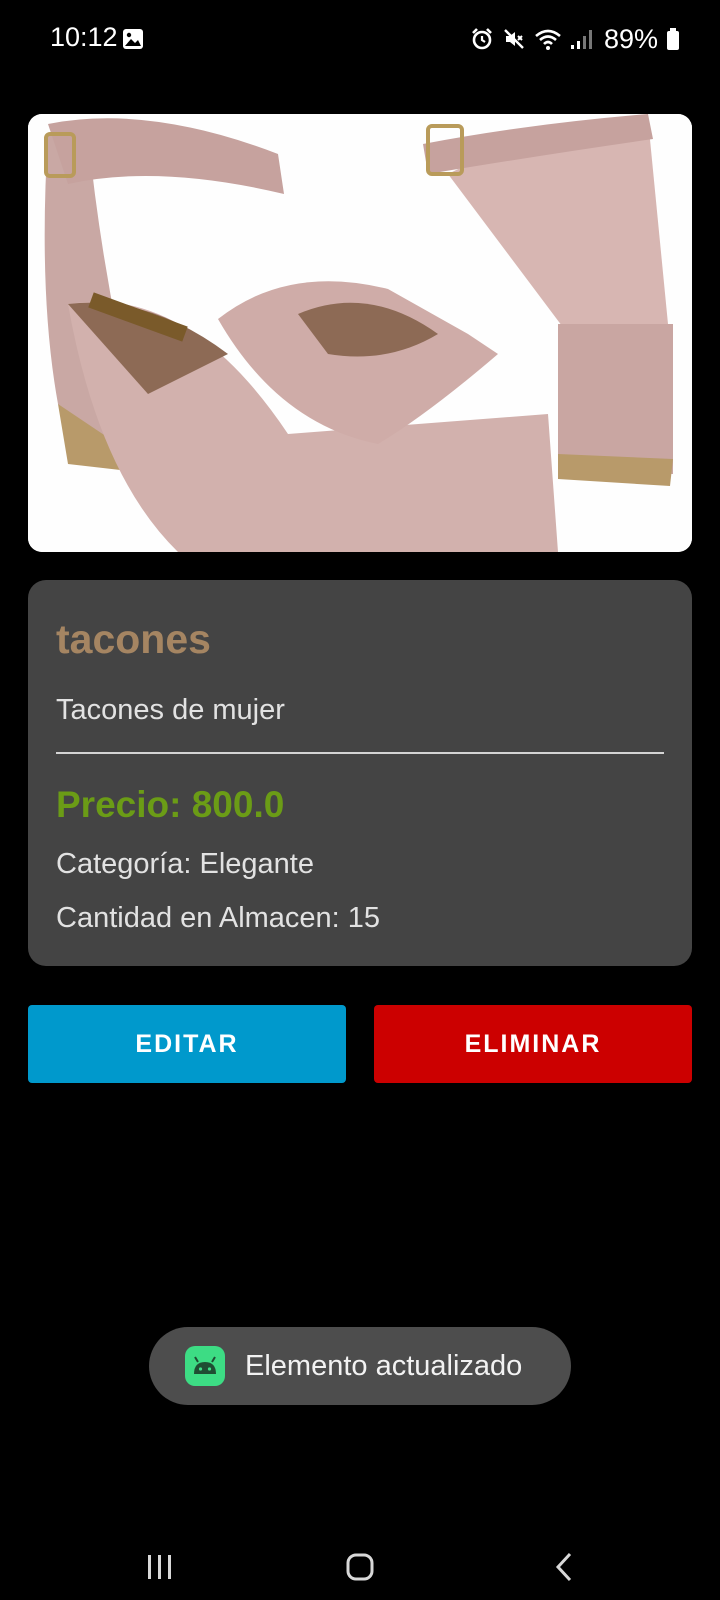 The image size is (720, 1600). I want to click on status-icons: 89%, so click(575, 39).